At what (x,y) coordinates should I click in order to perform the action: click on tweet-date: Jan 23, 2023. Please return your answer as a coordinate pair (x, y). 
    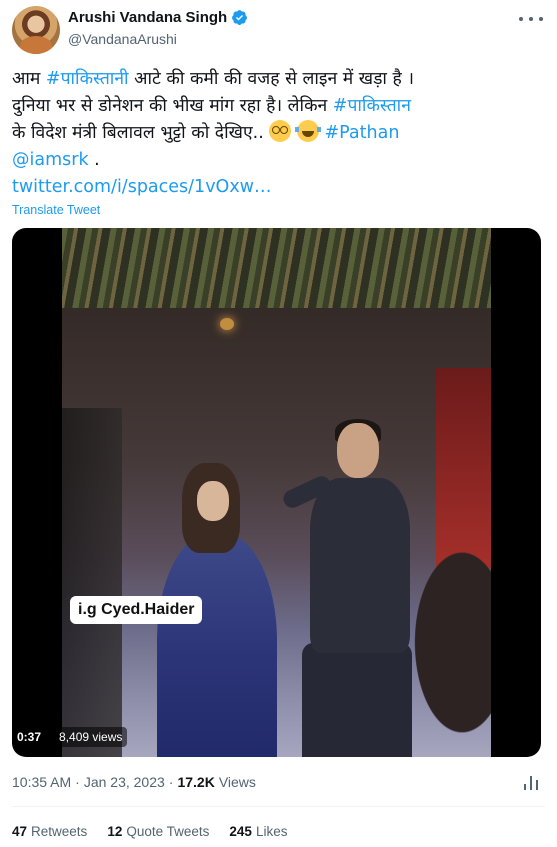
    Looking at the image, I should click on (124, 782).